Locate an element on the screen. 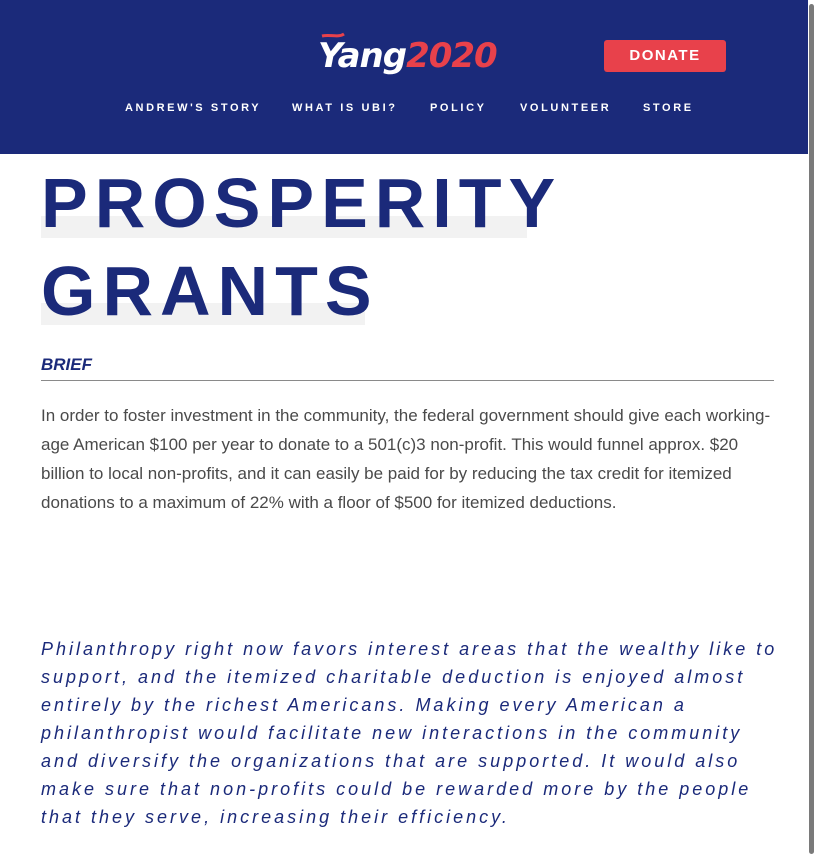 The height and width of the screenshot is (856, 815). nav-item-what-is-ubi: WHAT IS UBI? is located at coordinates (345, 108).